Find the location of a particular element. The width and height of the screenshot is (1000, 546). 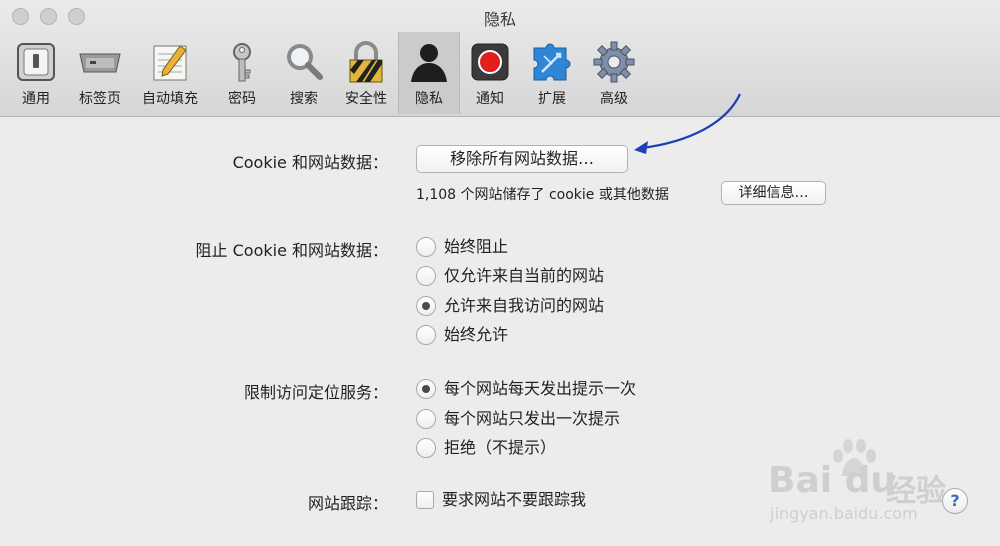

tab-passwords: 密码 is located at coordinates (242, 73).